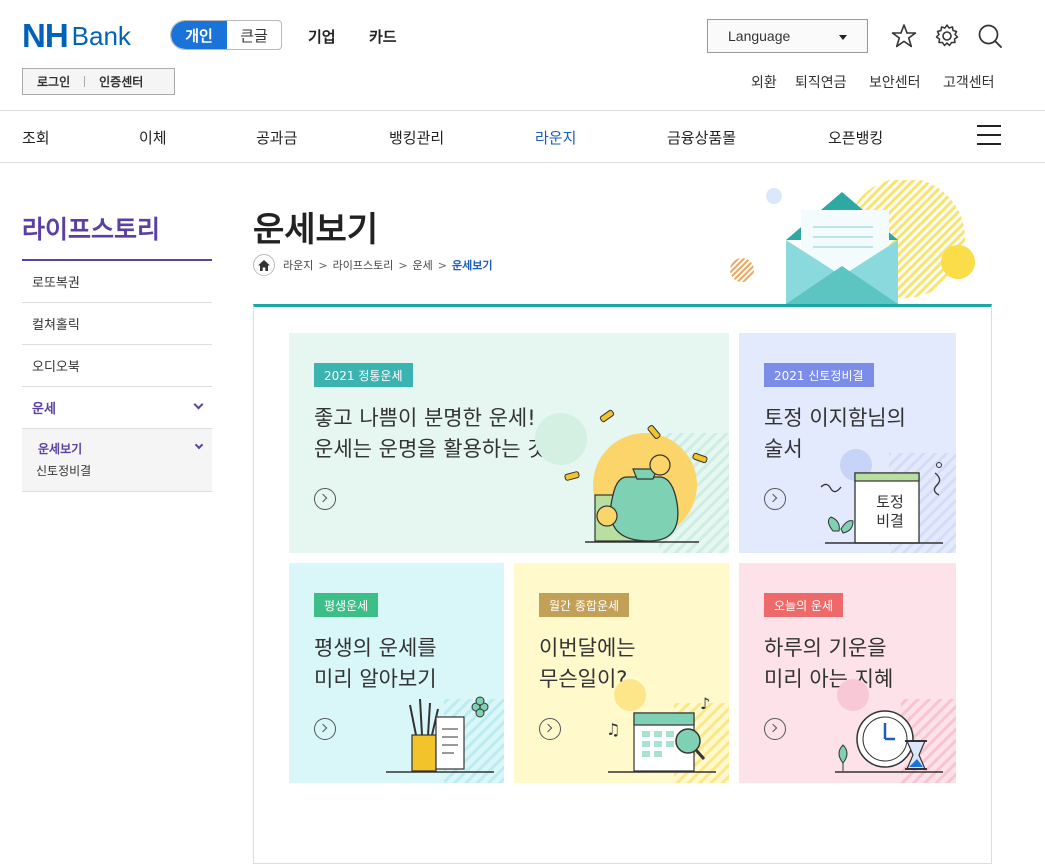  What do you see at coordinates (264, 265) in the screenshot?
I see `home-icon` at bounding box center [264, 265].